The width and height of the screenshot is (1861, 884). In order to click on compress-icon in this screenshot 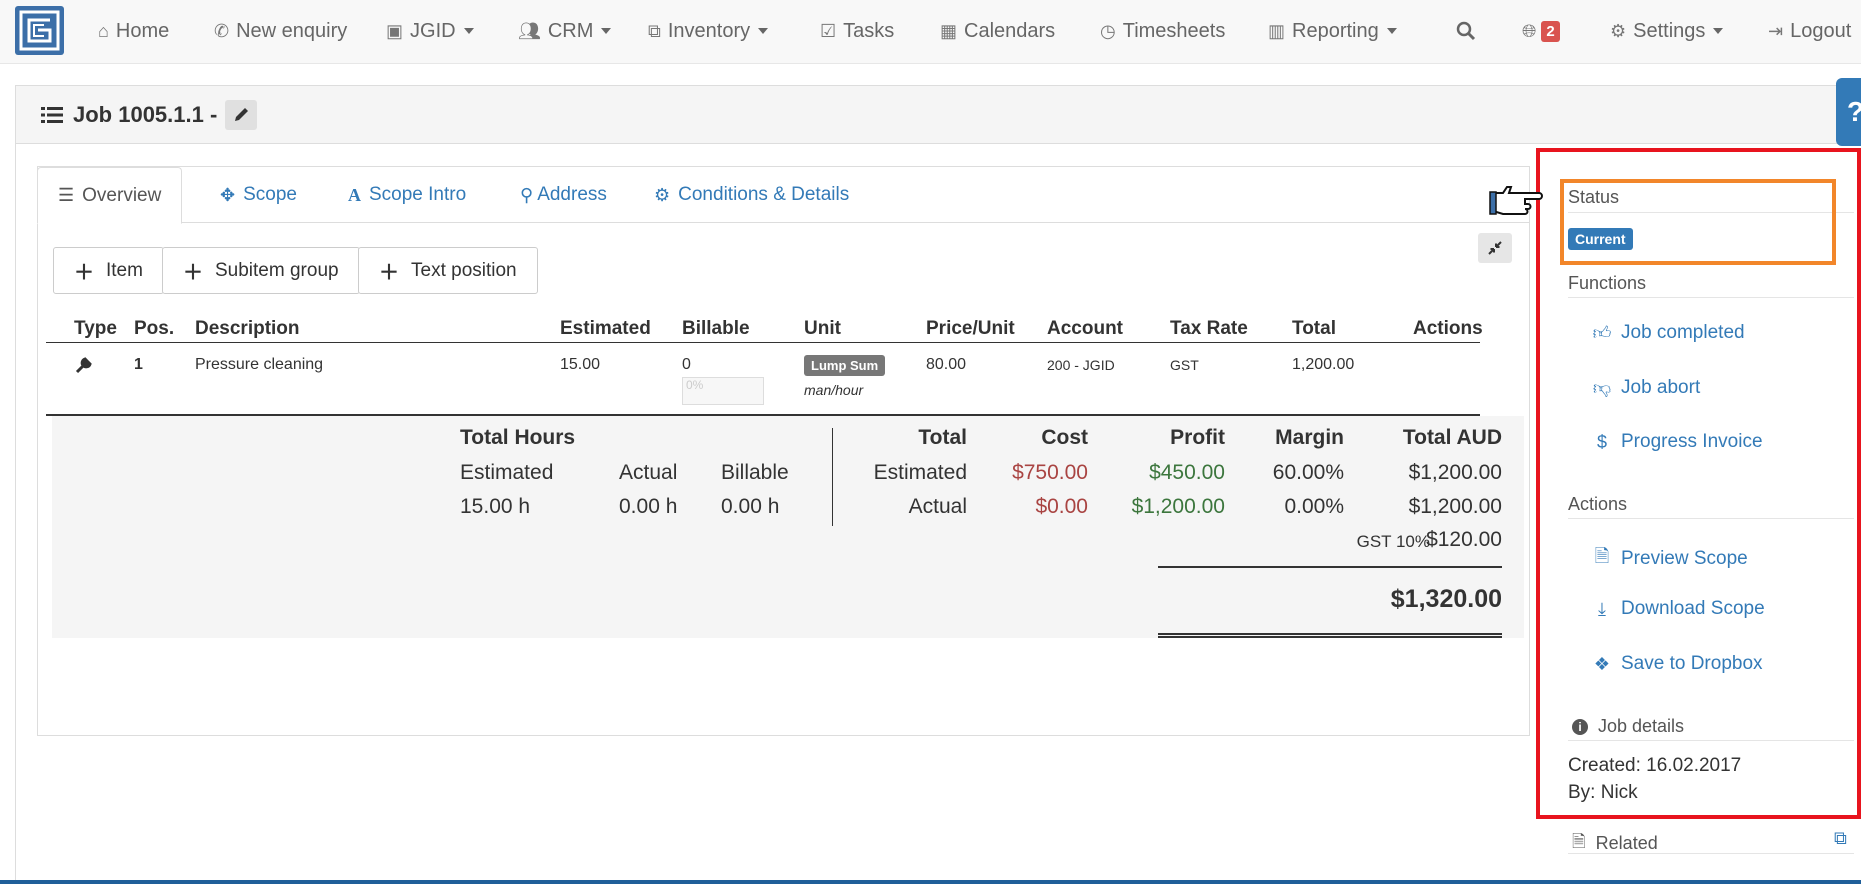, I will do `click(1495, 248)`.